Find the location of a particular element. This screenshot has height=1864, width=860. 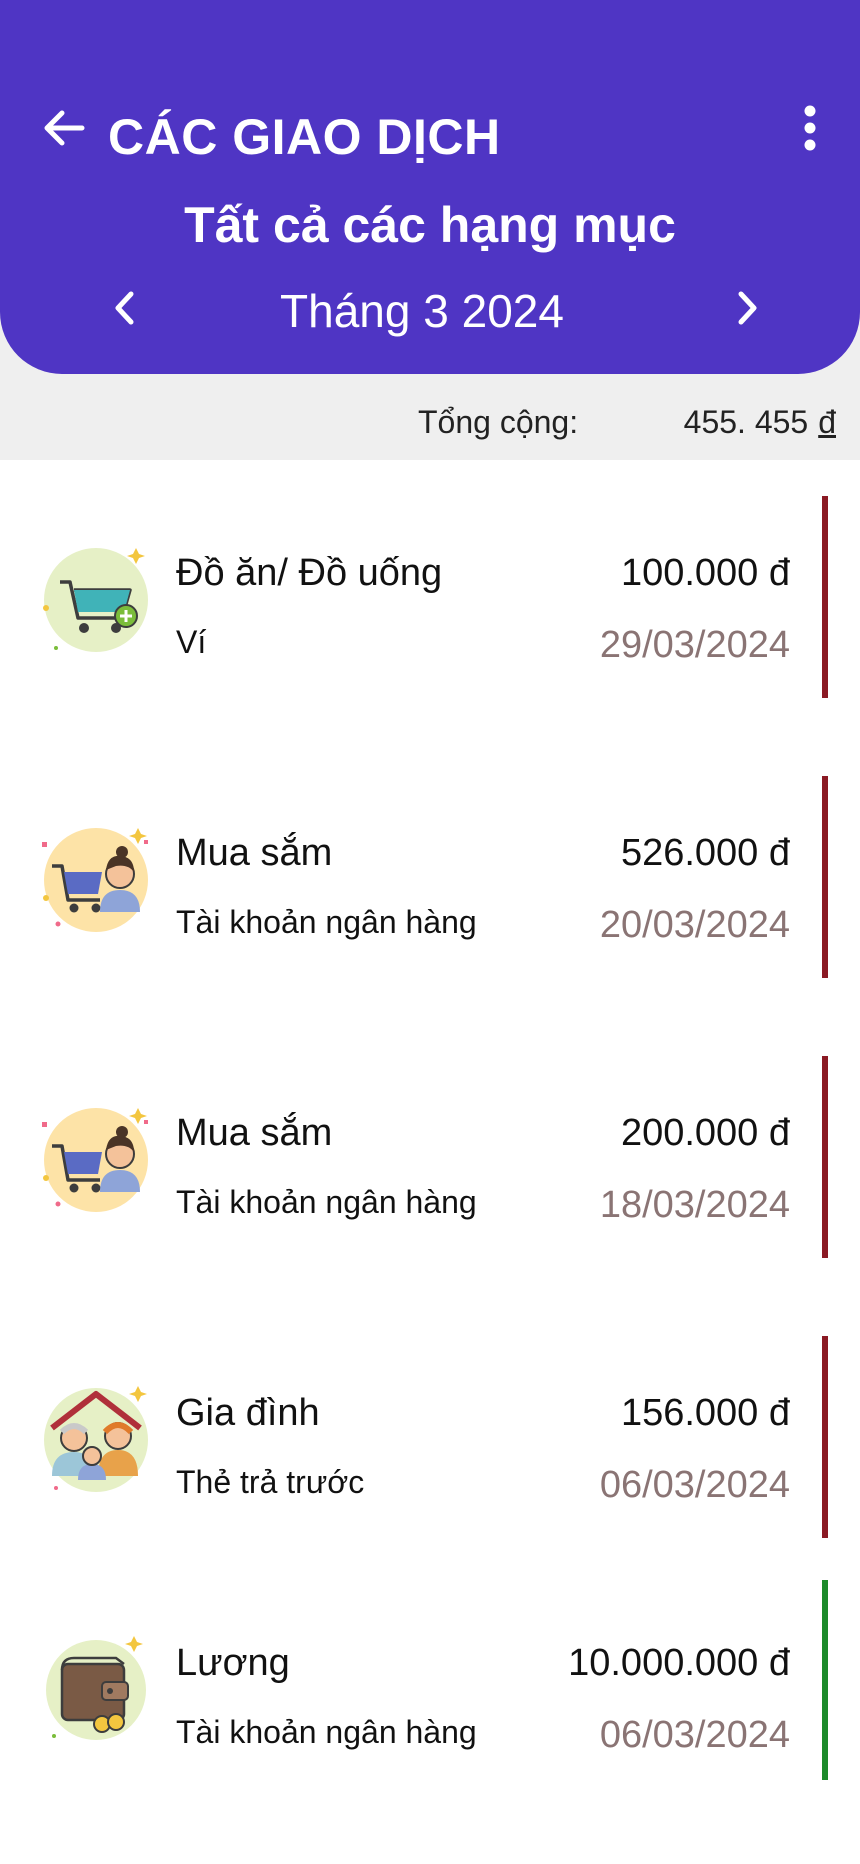

more-options-button is located at coordinates (810, 128).